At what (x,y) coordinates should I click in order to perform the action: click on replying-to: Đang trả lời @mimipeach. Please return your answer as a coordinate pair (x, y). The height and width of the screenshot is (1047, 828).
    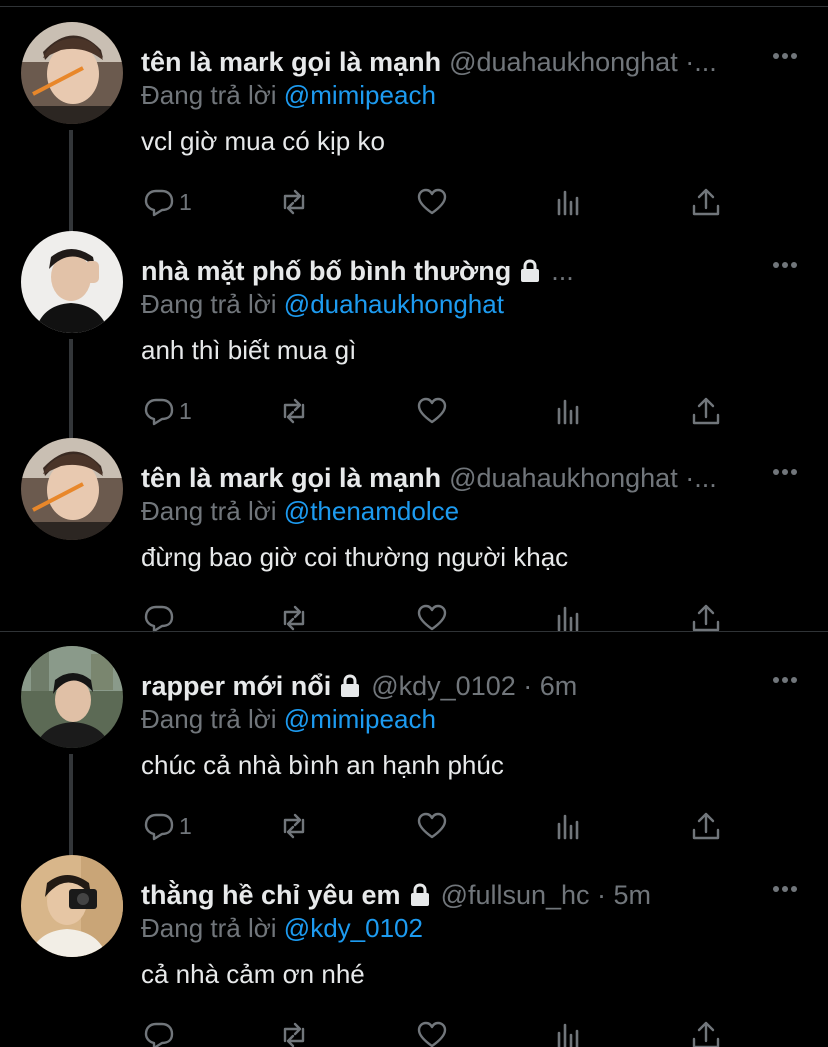
    Looking at the image, I should click on (288, 95).